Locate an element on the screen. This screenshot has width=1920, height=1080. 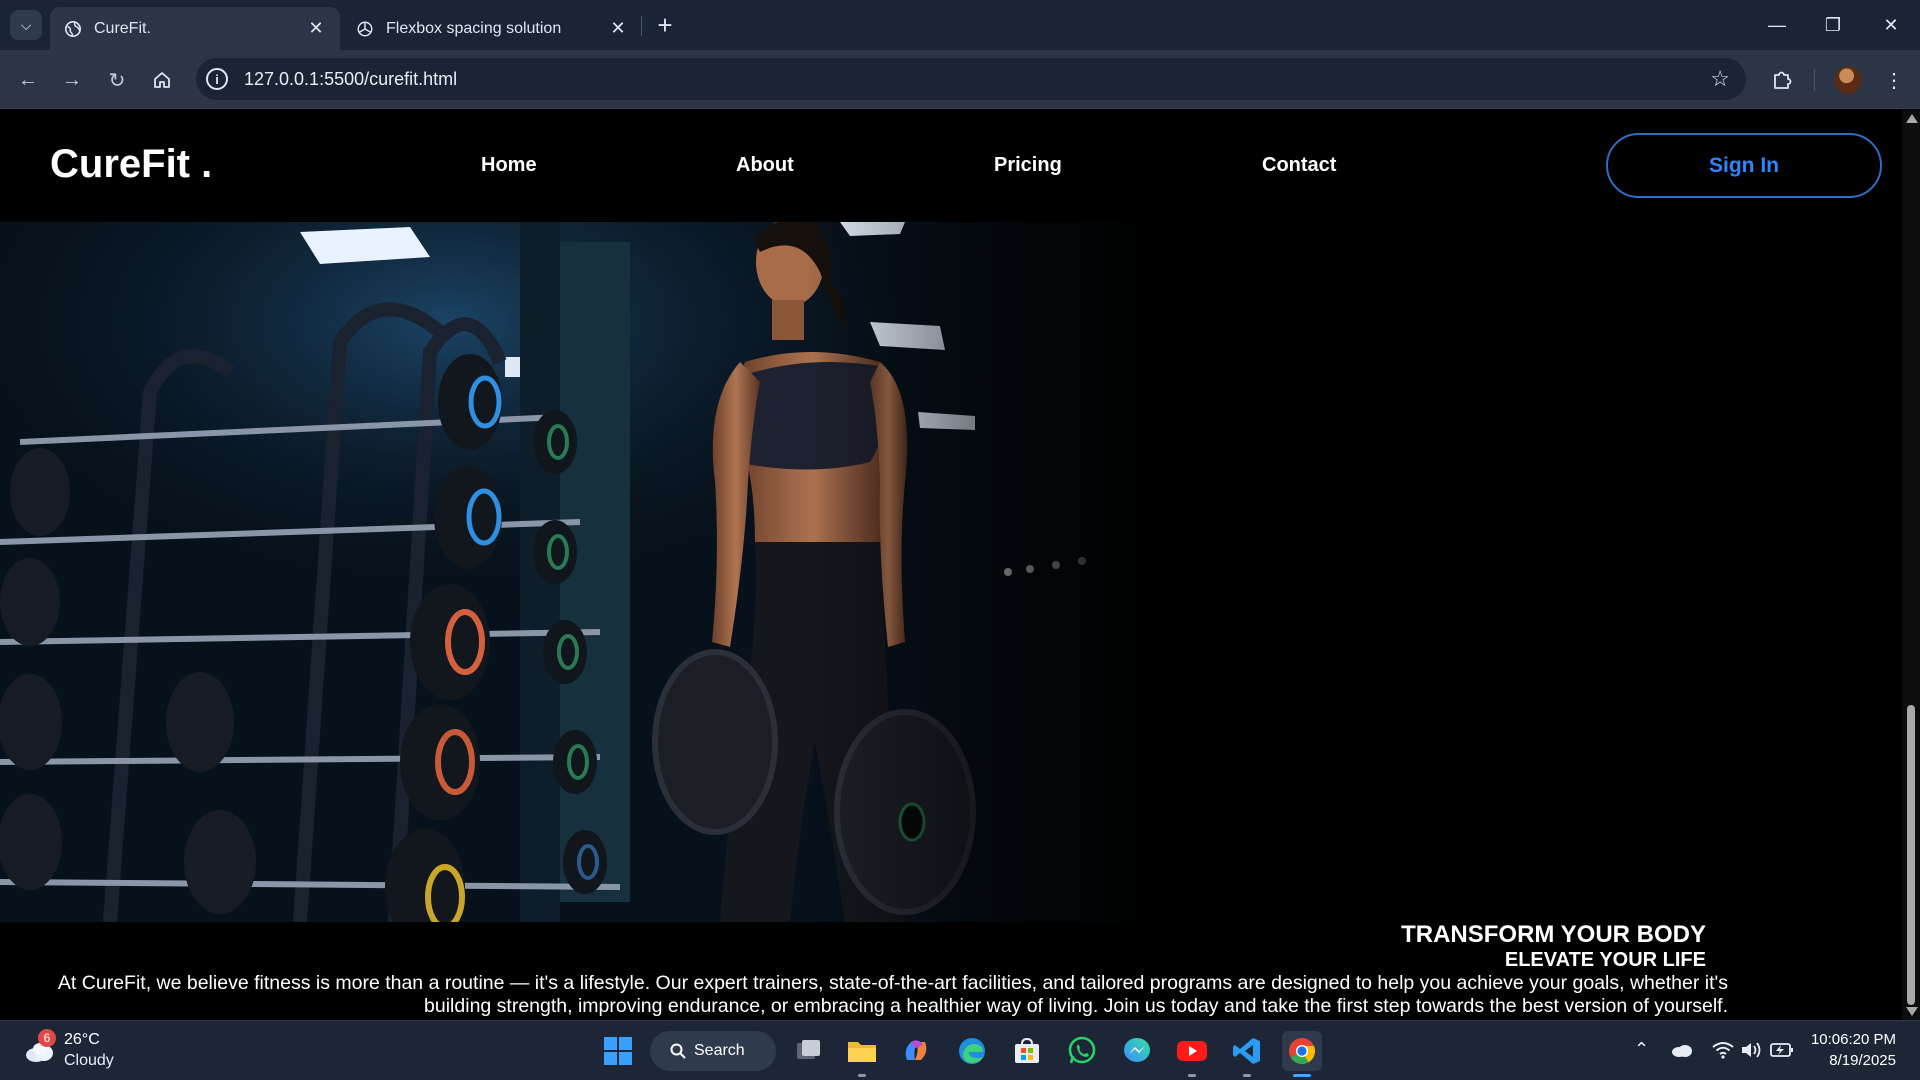
task-view-icon is located at coordinates (808, 1049).